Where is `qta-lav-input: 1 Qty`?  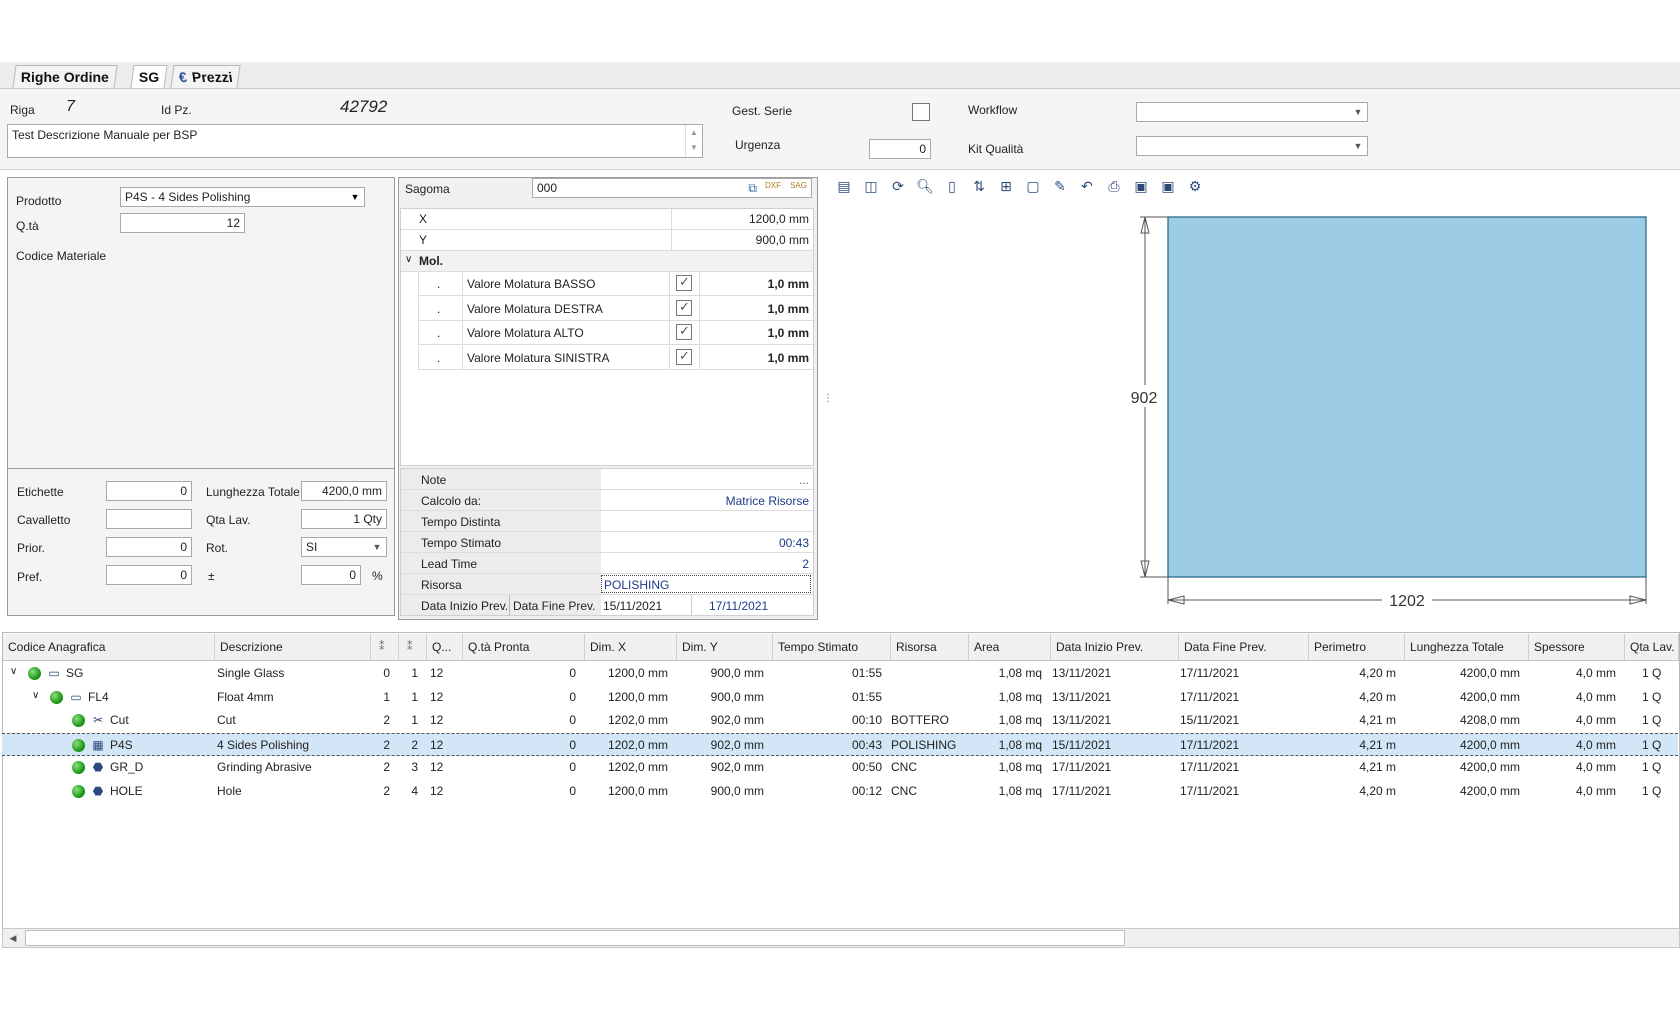
qta-lav-input: 1 Qty is located at coordinates (344, 519).